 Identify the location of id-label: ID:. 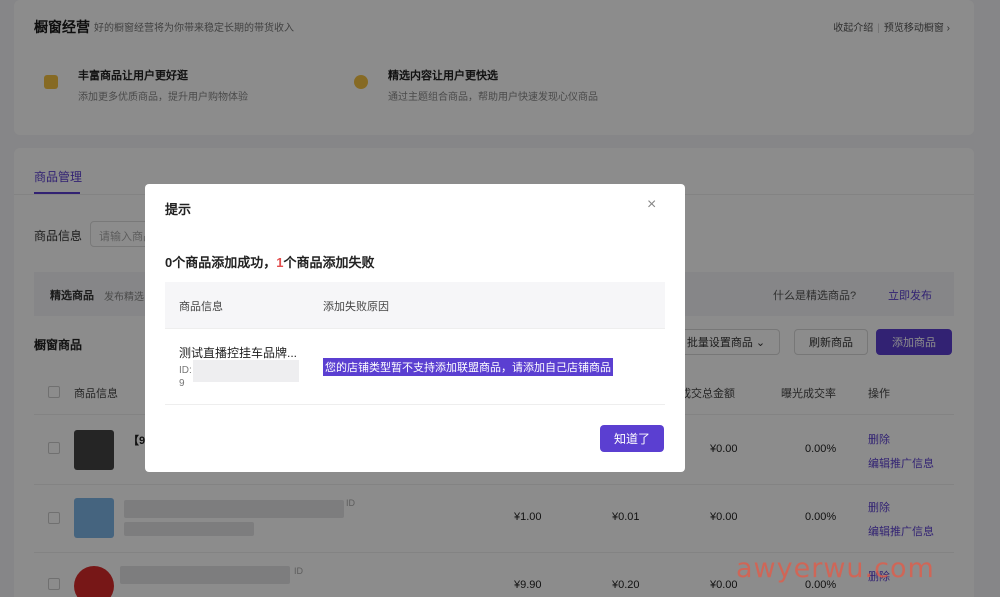
(185, 370).